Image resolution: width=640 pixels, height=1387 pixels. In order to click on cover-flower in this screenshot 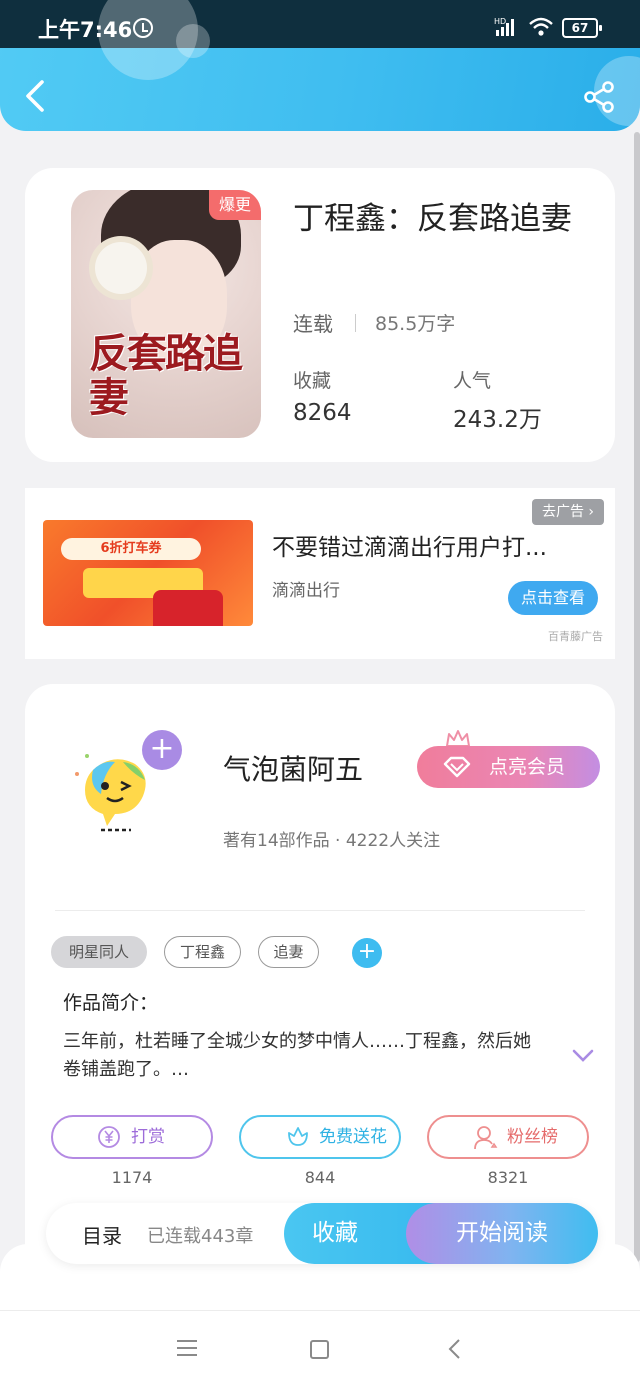, I will do `click(121, 268)`.